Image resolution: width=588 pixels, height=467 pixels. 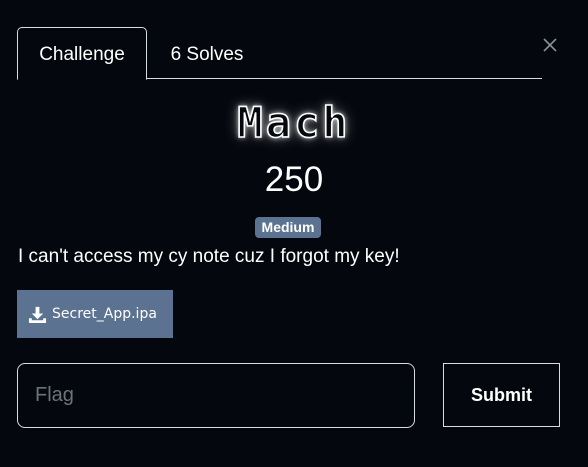 I want to click on submit-button: Submit, so click(x=501, y=395).